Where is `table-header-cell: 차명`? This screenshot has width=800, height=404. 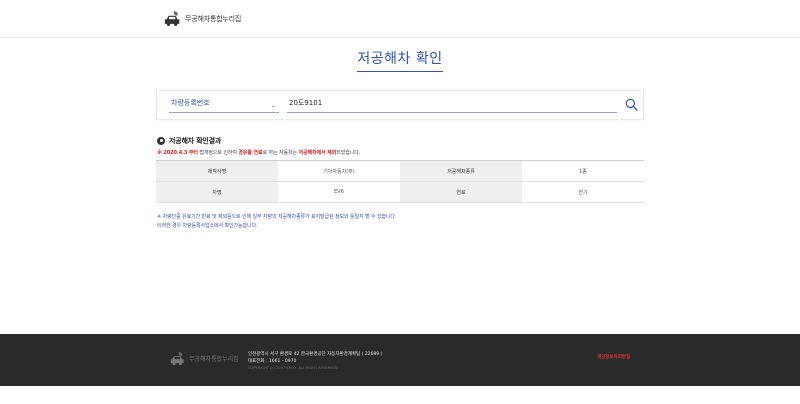
table-header-cell: 차명 is located at coordinates (217, 192).